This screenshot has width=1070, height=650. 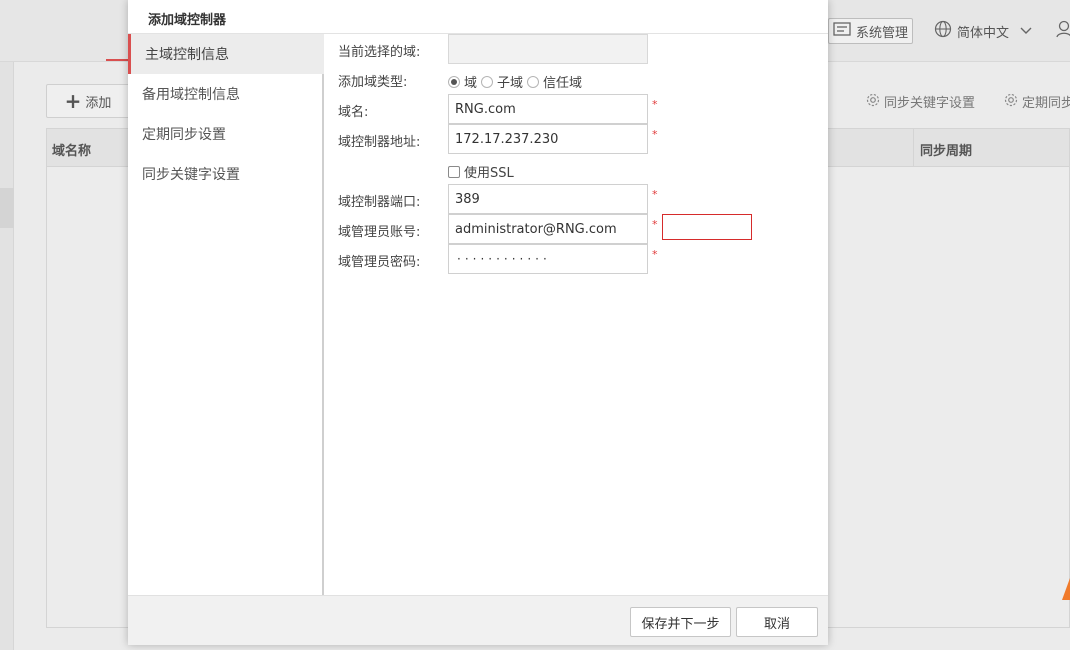 What do you see at coordinates (487, 81) in the screenshot?
I see `radio-subdomain` at bounding box center [487, 81].